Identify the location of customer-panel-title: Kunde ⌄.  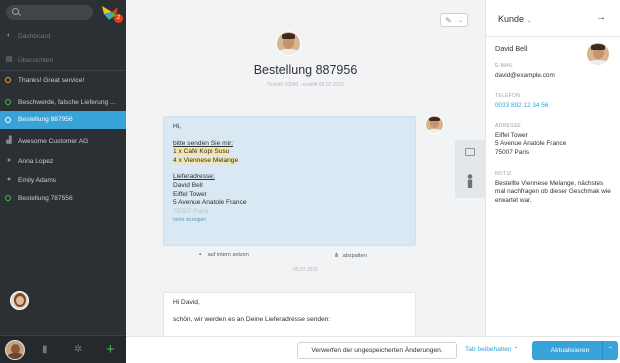
(515, 19).